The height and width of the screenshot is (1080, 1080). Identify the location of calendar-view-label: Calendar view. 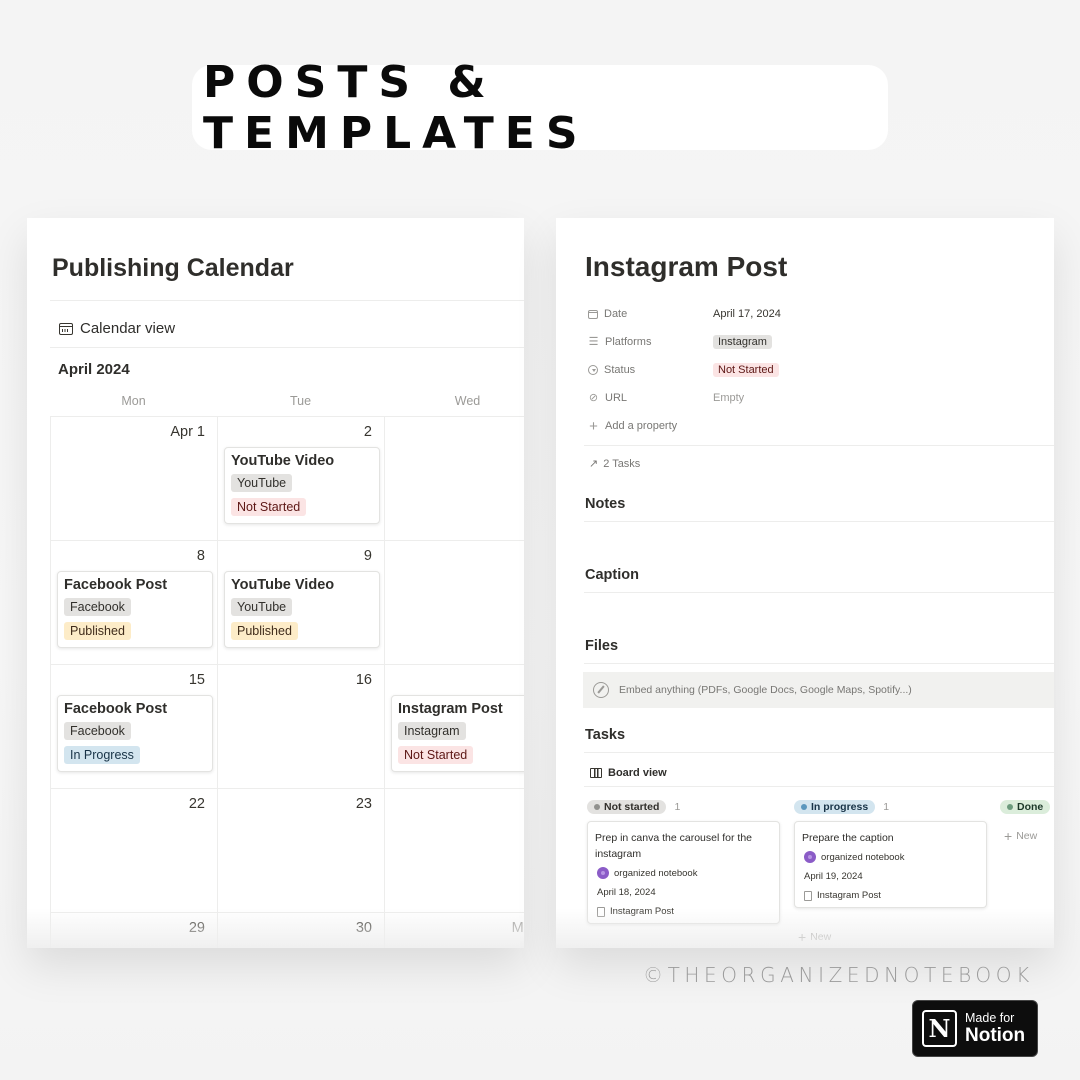
(128, 328).